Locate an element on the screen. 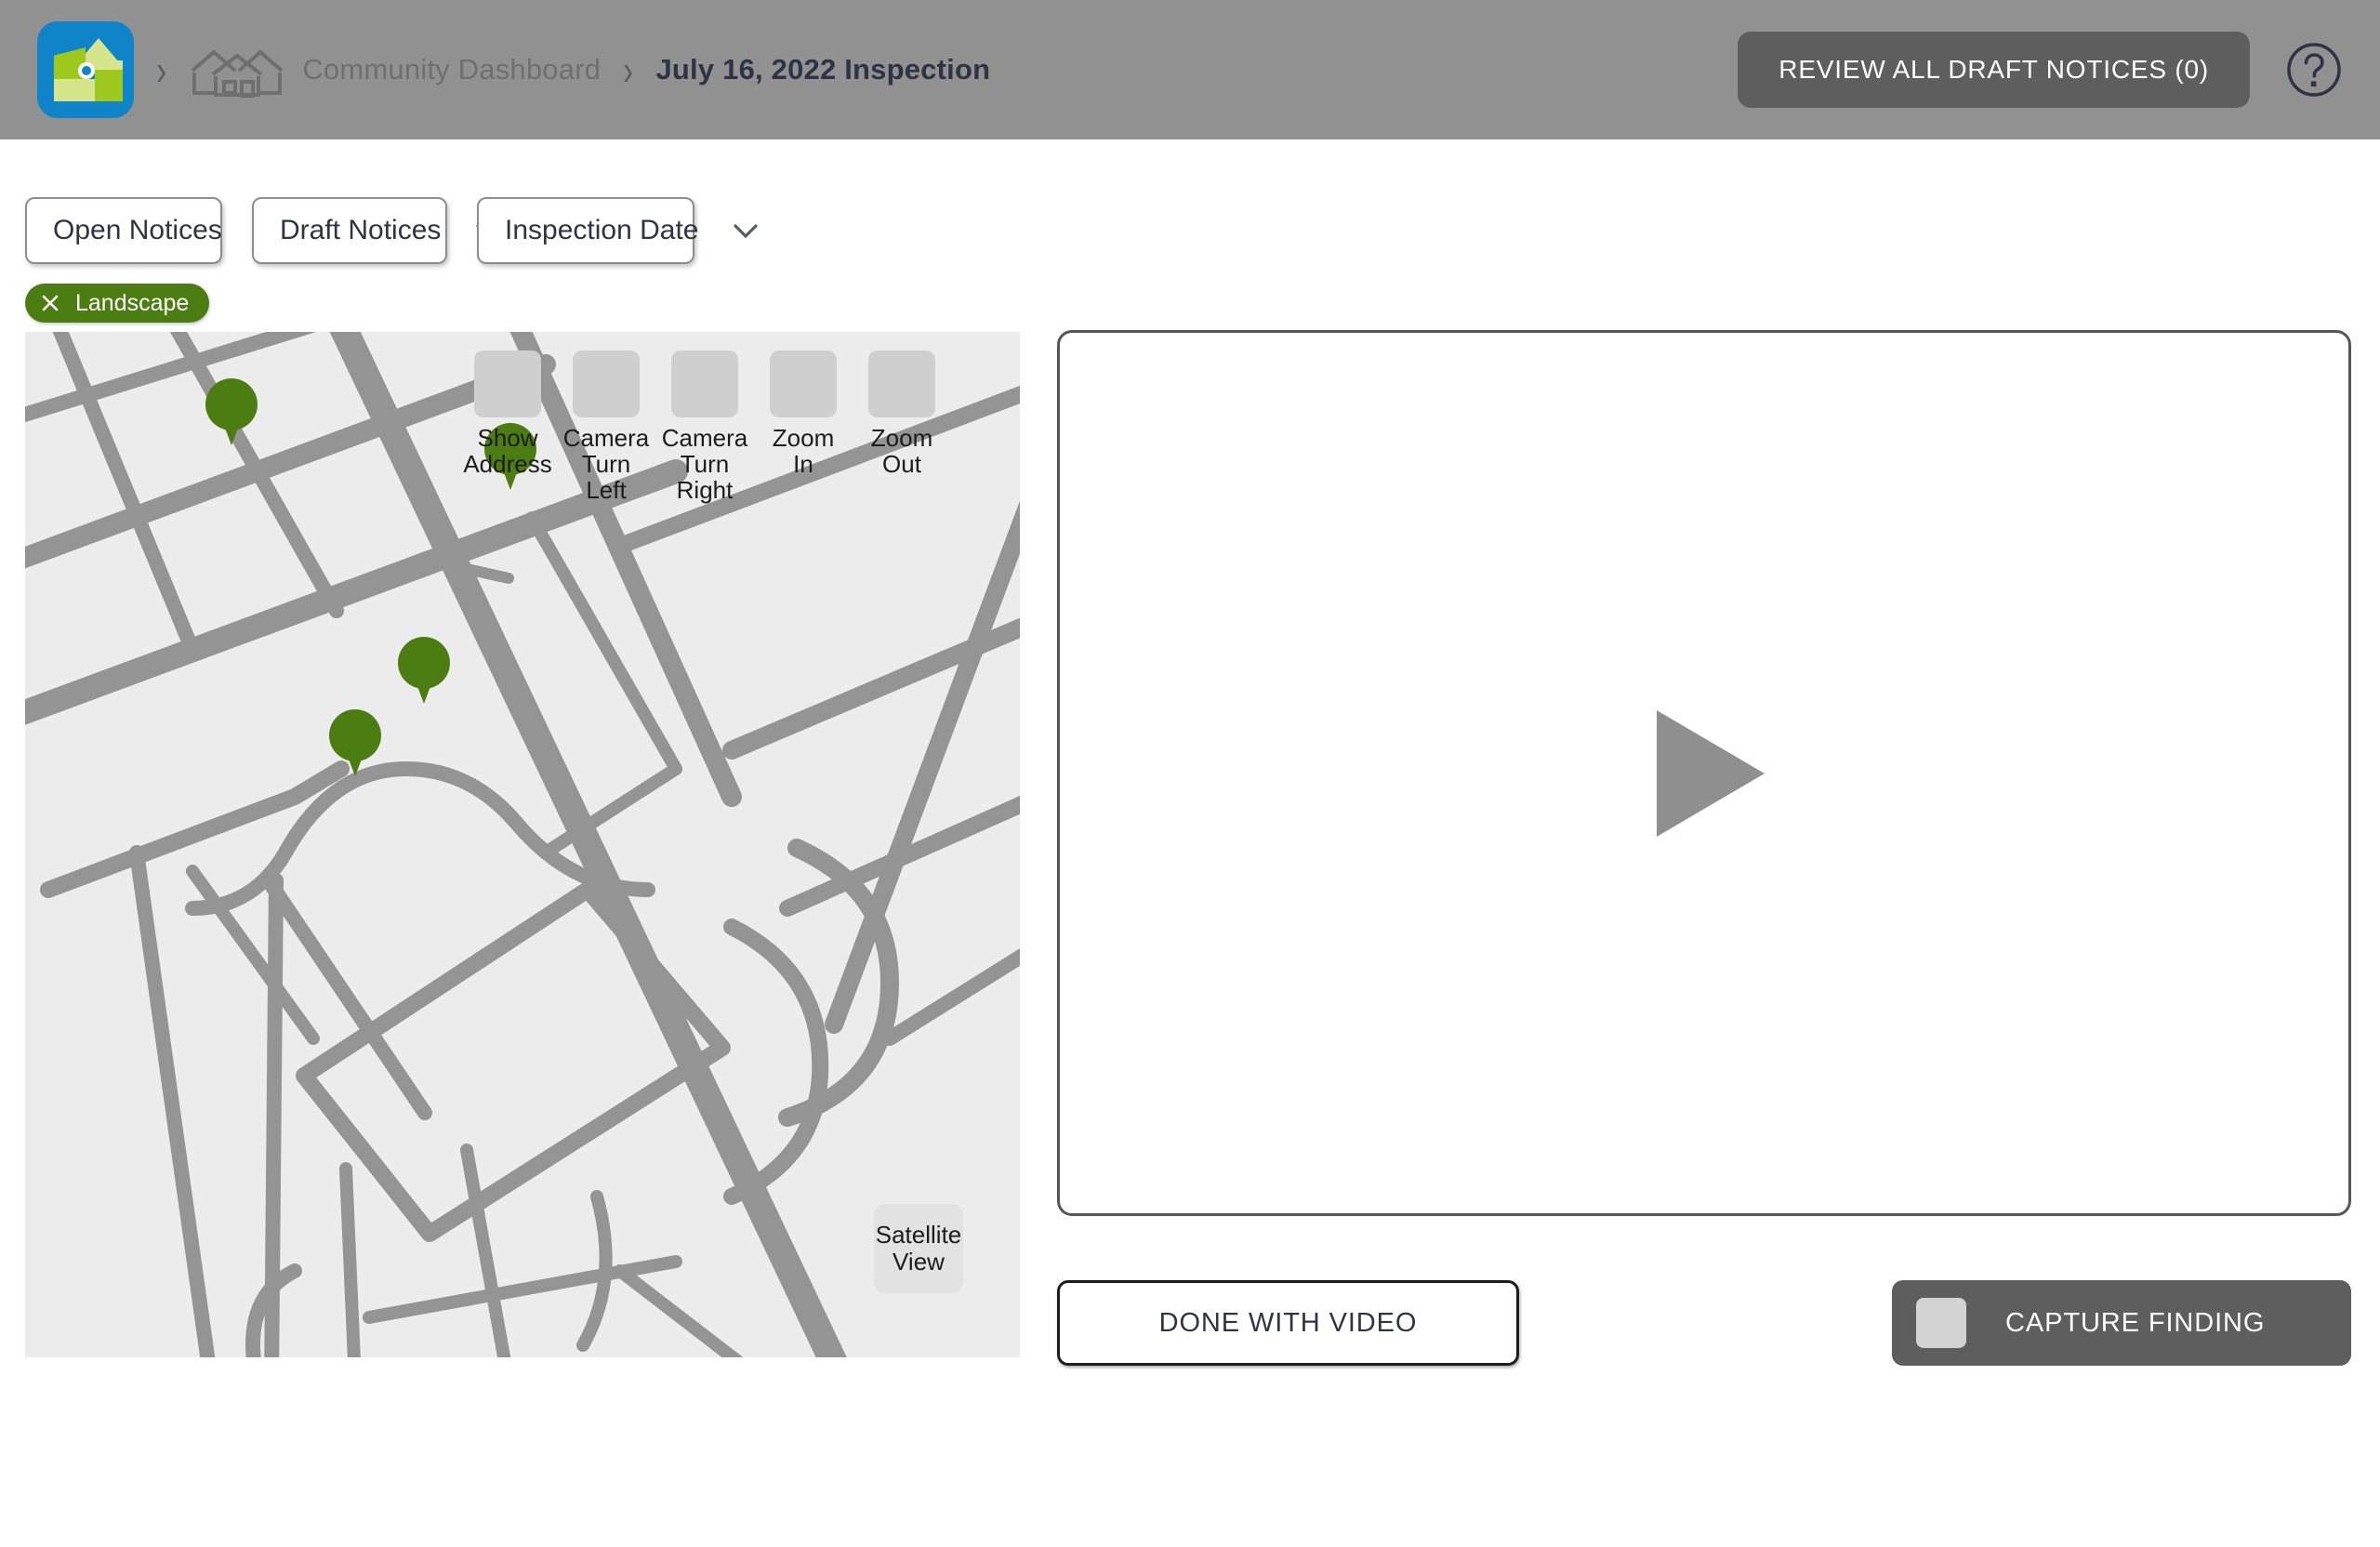 Image resolution: width=2380 pixels, height=1547 pixels. capture-finding-icon is located at coordinates (1941, 1323).